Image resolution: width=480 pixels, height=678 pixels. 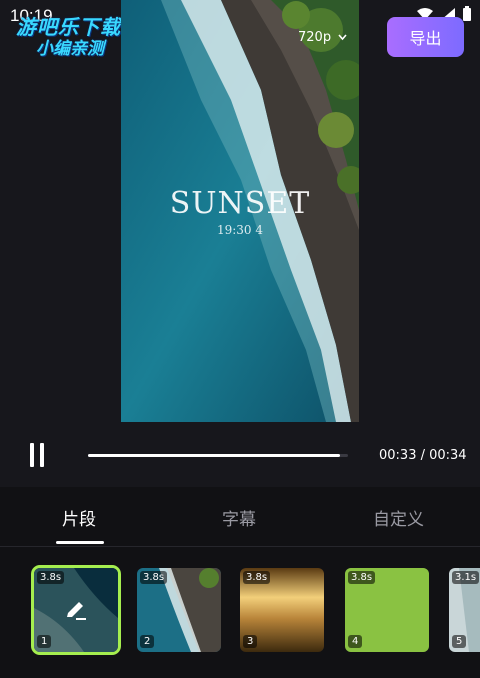 I want to click on clip-thumbnail: 3.8s 1, so click(x=76, y=610).